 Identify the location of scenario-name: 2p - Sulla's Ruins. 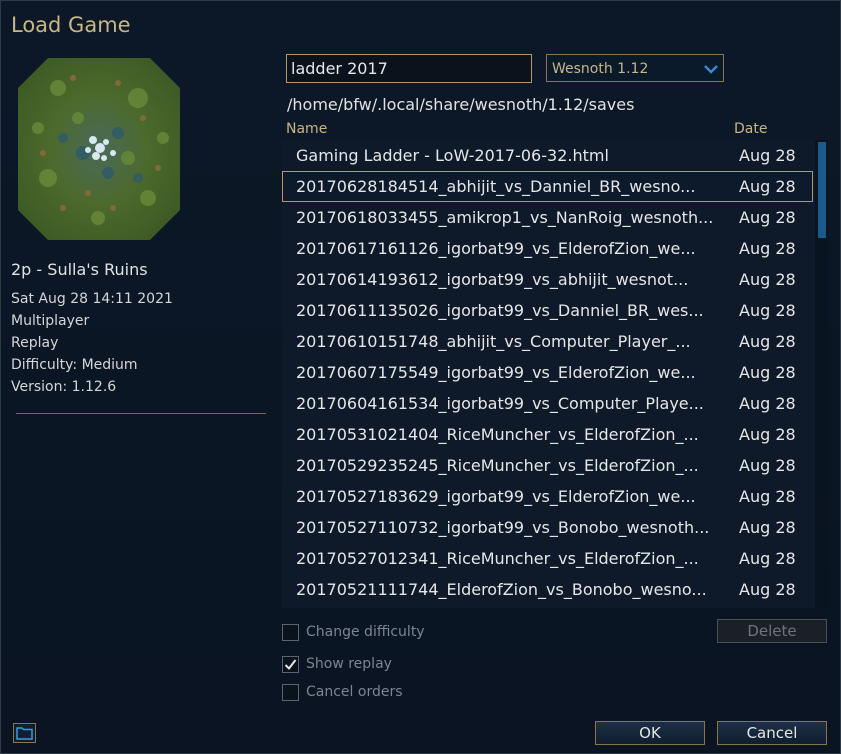
(79, 269).